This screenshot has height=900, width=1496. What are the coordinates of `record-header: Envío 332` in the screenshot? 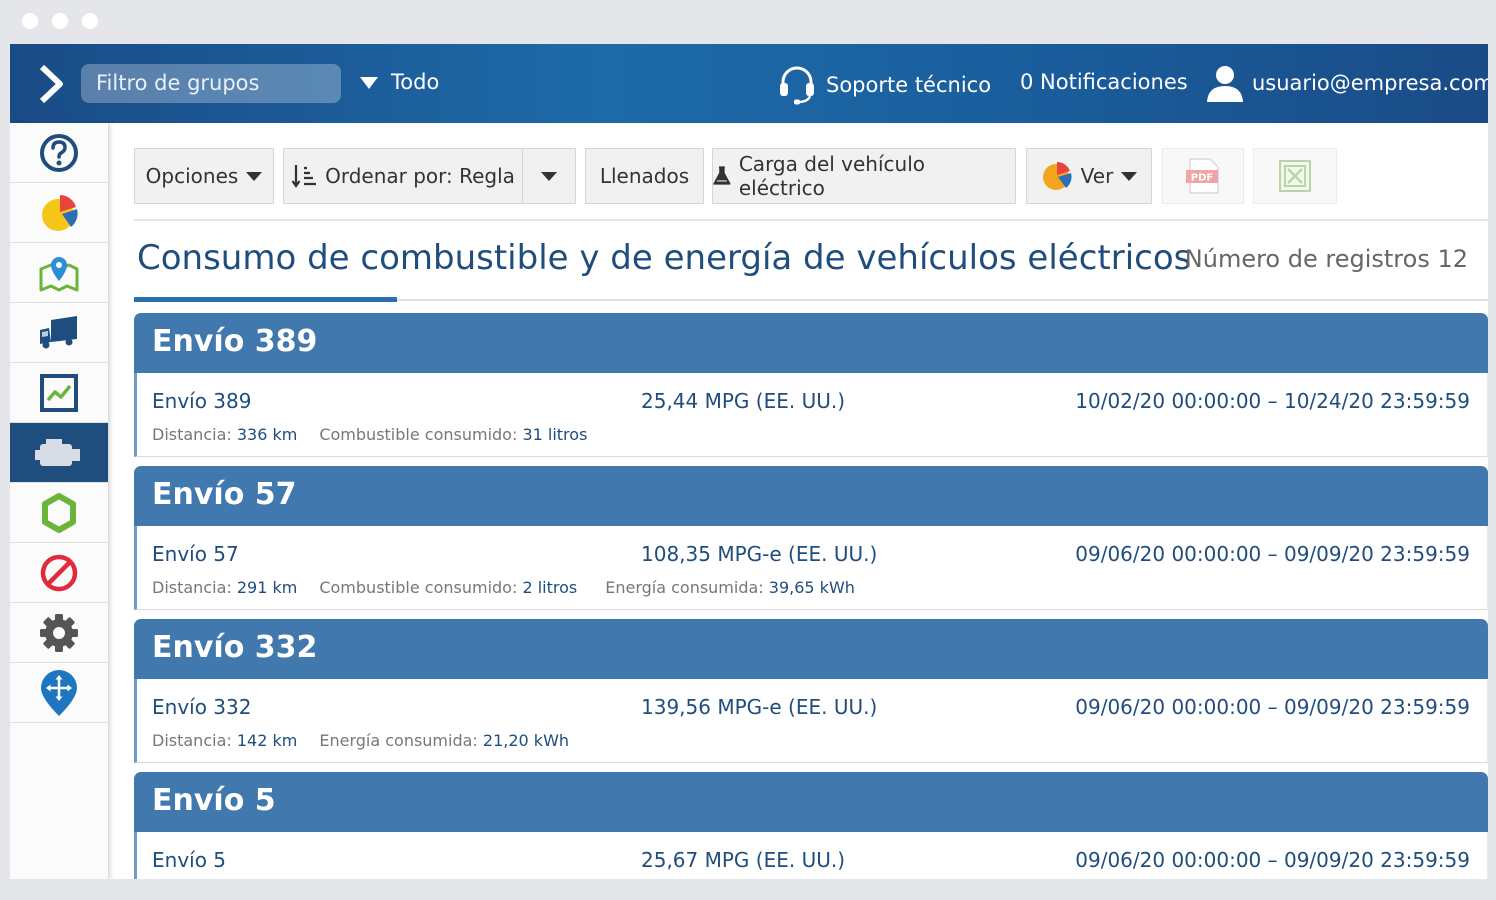 It's located at (811, 649).